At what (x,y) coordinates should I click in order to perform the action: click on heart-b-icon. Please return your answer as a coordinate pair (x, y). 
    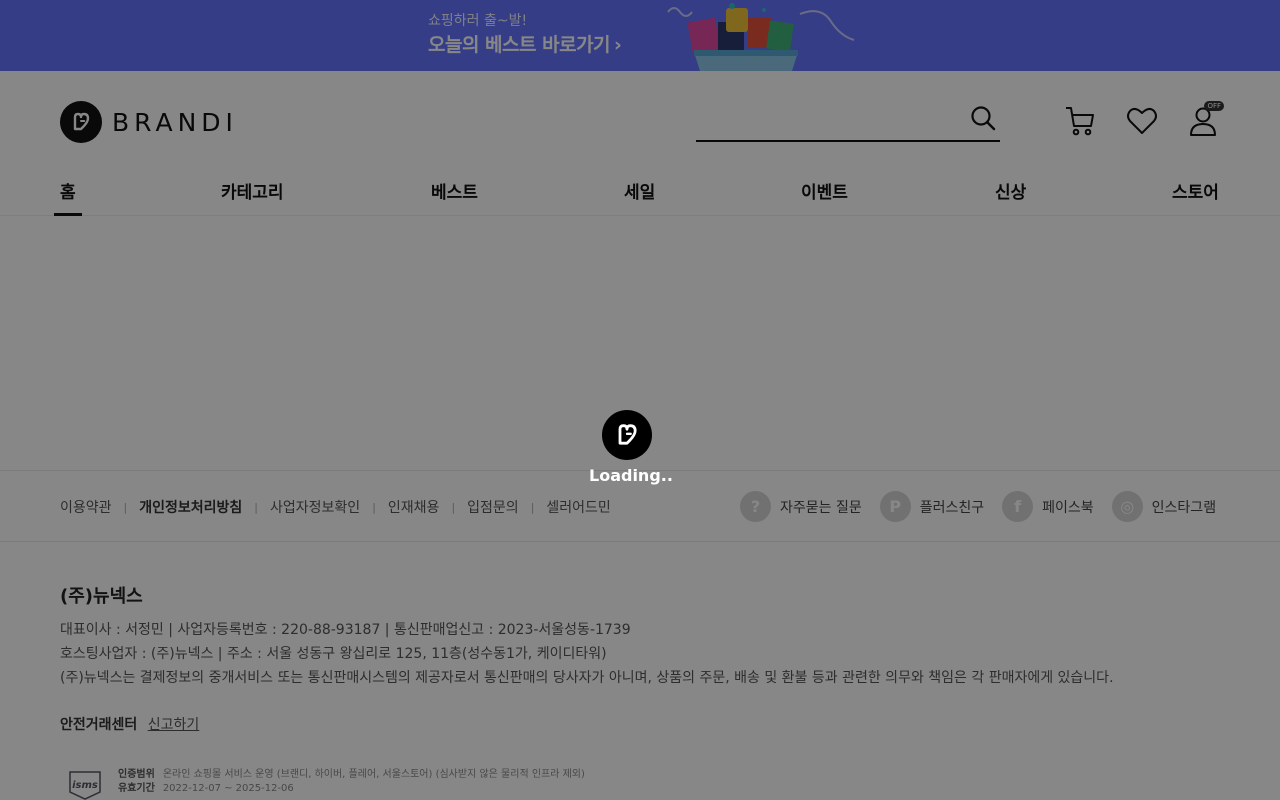
    Looking at the image, I should click on (627, 434).